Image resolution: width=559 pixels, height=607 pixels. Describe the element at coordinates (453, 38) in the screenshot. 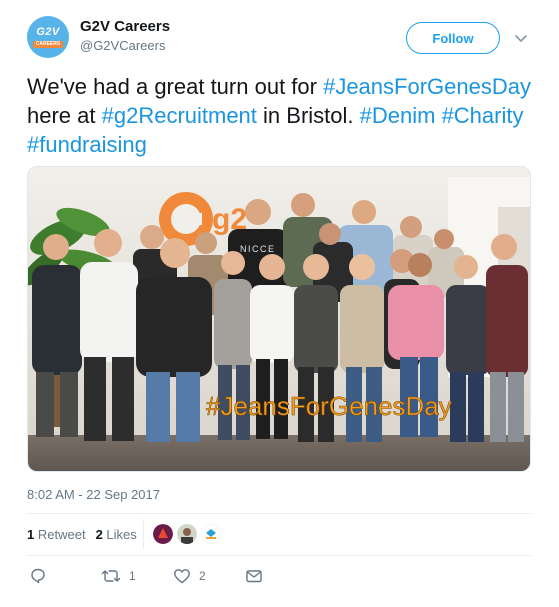

I see `follow-button: Follow` at that location.